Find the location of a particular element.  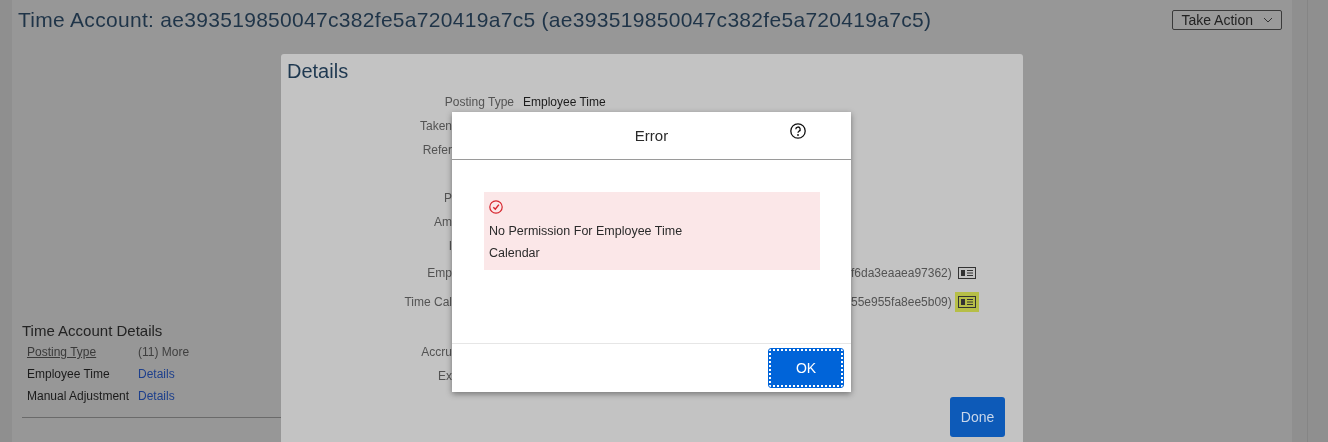

table-cell-text: Employee Time is located at coordinates (69, 374).